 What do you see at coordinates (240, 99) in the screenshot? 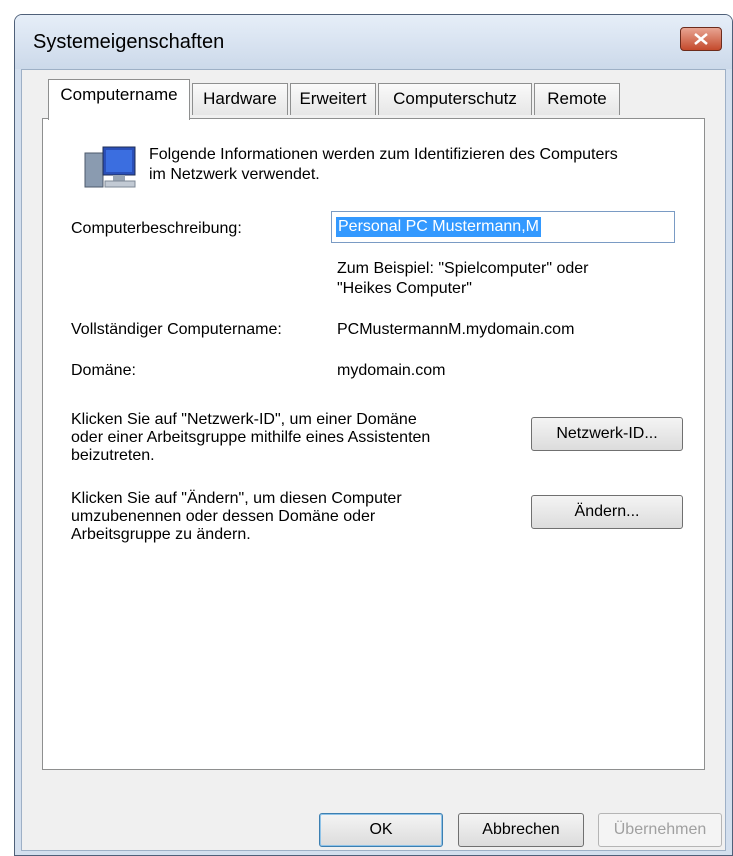
I see `tab-hardware: Hardware` at bounding box center [240, 99].